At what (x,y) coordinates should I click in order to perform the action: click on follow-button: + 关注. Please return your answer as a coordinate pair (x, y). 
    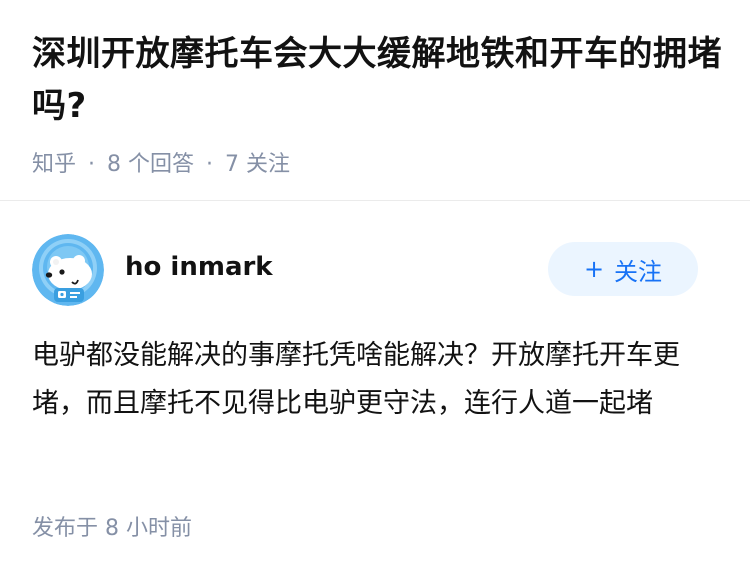
    Looking at the image, I should click on (623, 269).